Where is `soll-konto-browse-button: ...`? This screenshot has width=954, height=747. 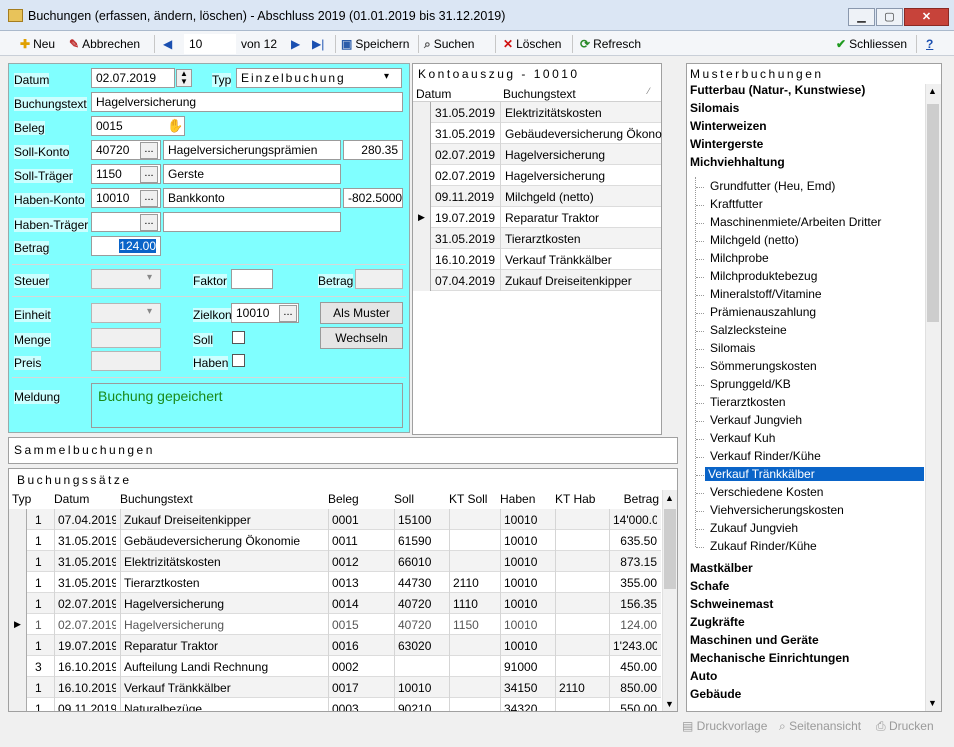
soll-konto-browse-button: ... is located at coordinates (149, 150).